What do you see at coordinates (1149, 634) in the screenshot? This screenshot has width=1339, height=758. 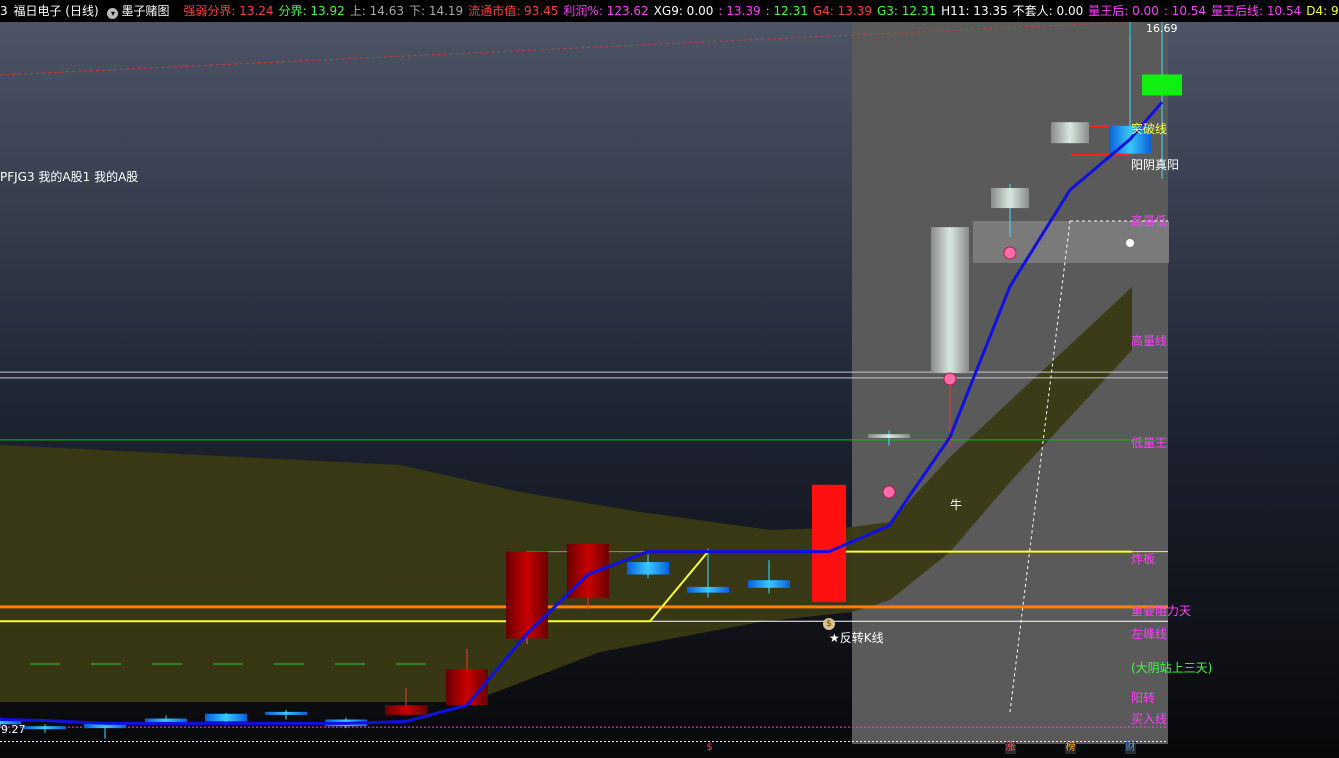 I see `right-level-label-7: 左峰线` at bounding box center [1149, 634].